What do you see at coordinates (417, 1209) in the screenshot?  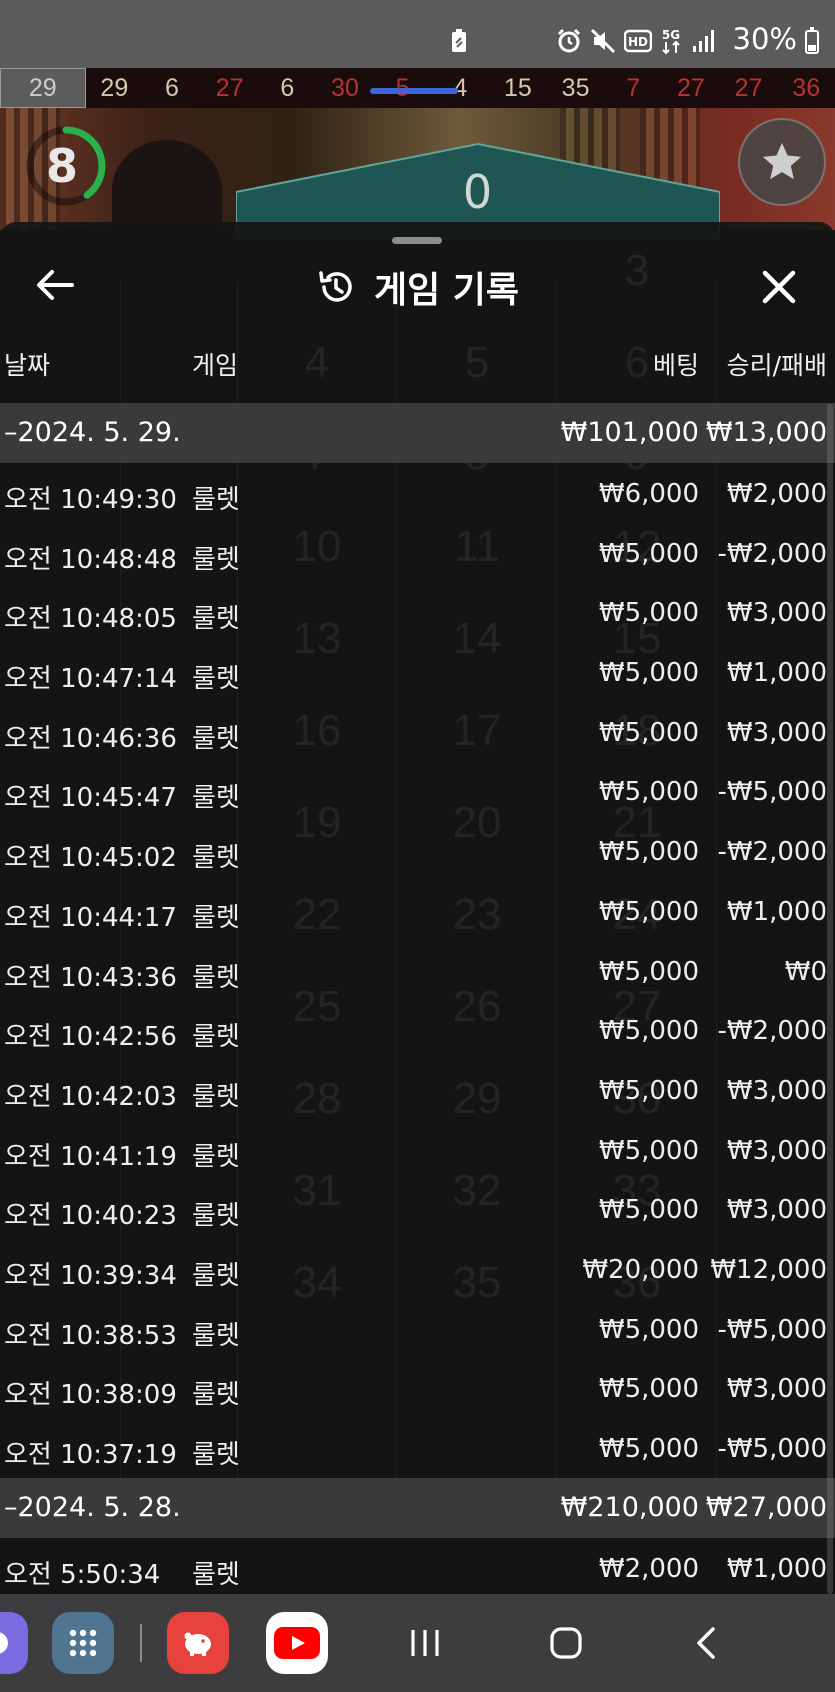 I see `history-row: 오전 10:40:23 룰렛 ₩5,000 ₩3,000` at bounding box center [417, 1209].